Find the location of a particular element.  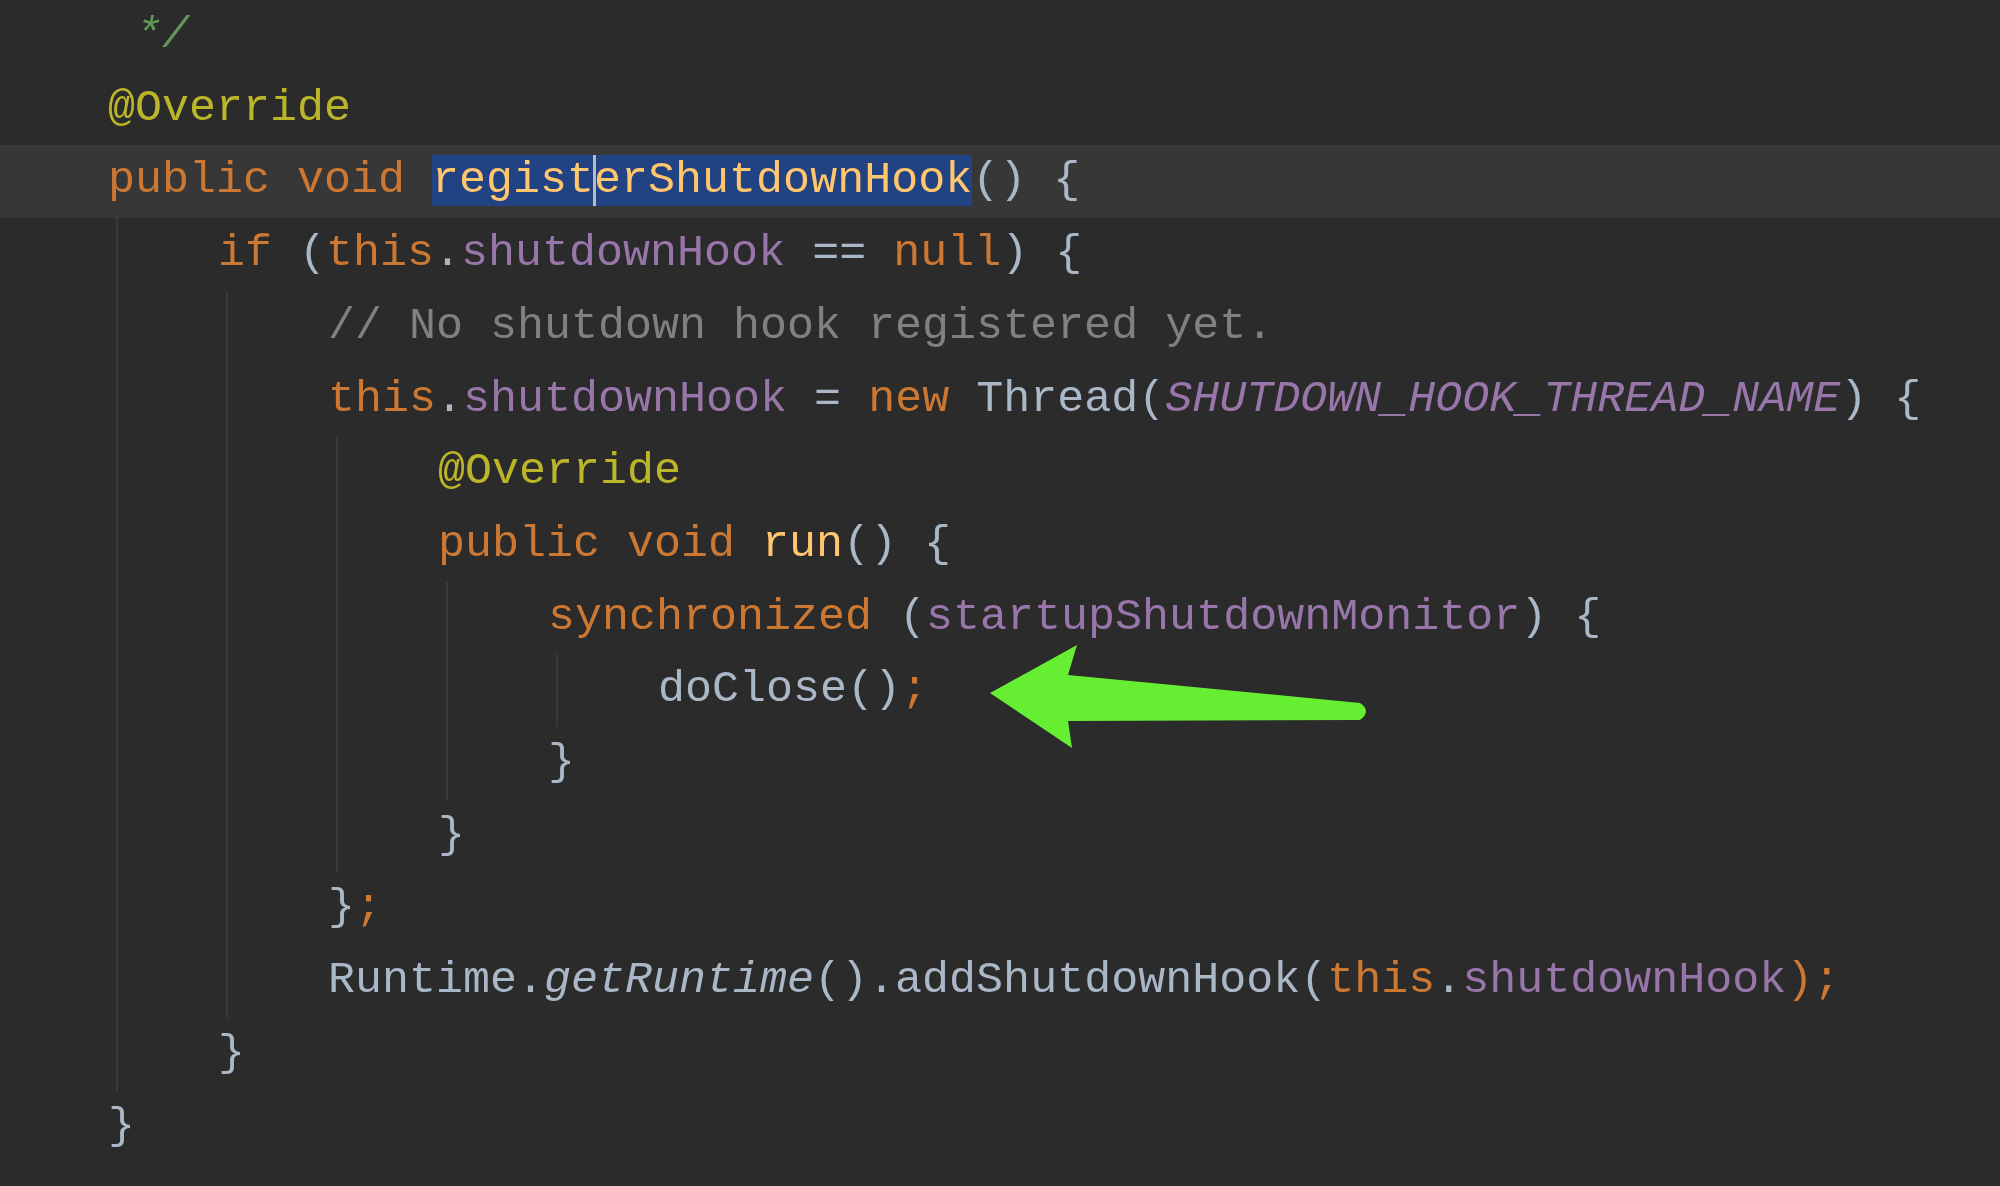

code-line: }; is located at coordinates (355, 908).